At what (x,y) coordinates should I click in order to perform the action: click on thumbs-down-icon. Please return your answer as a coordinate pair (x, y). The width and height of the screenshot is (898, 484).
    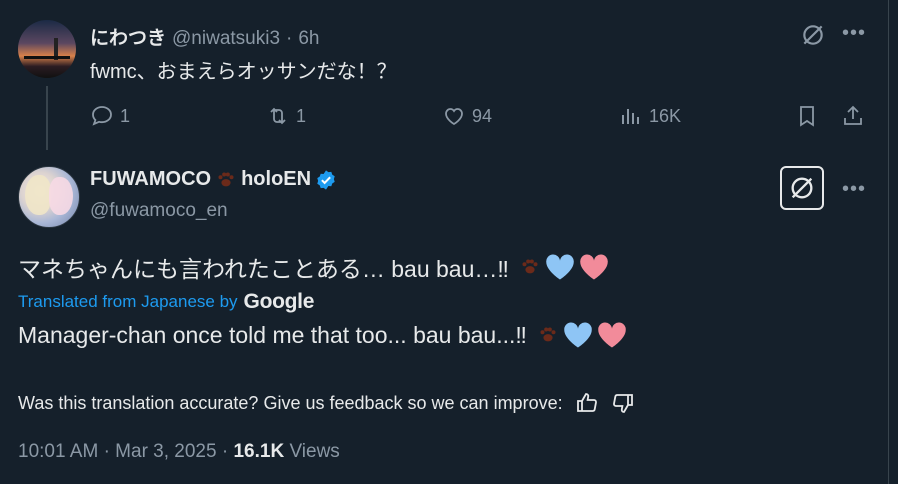
    Looking at the image, I should click on (623, 403).